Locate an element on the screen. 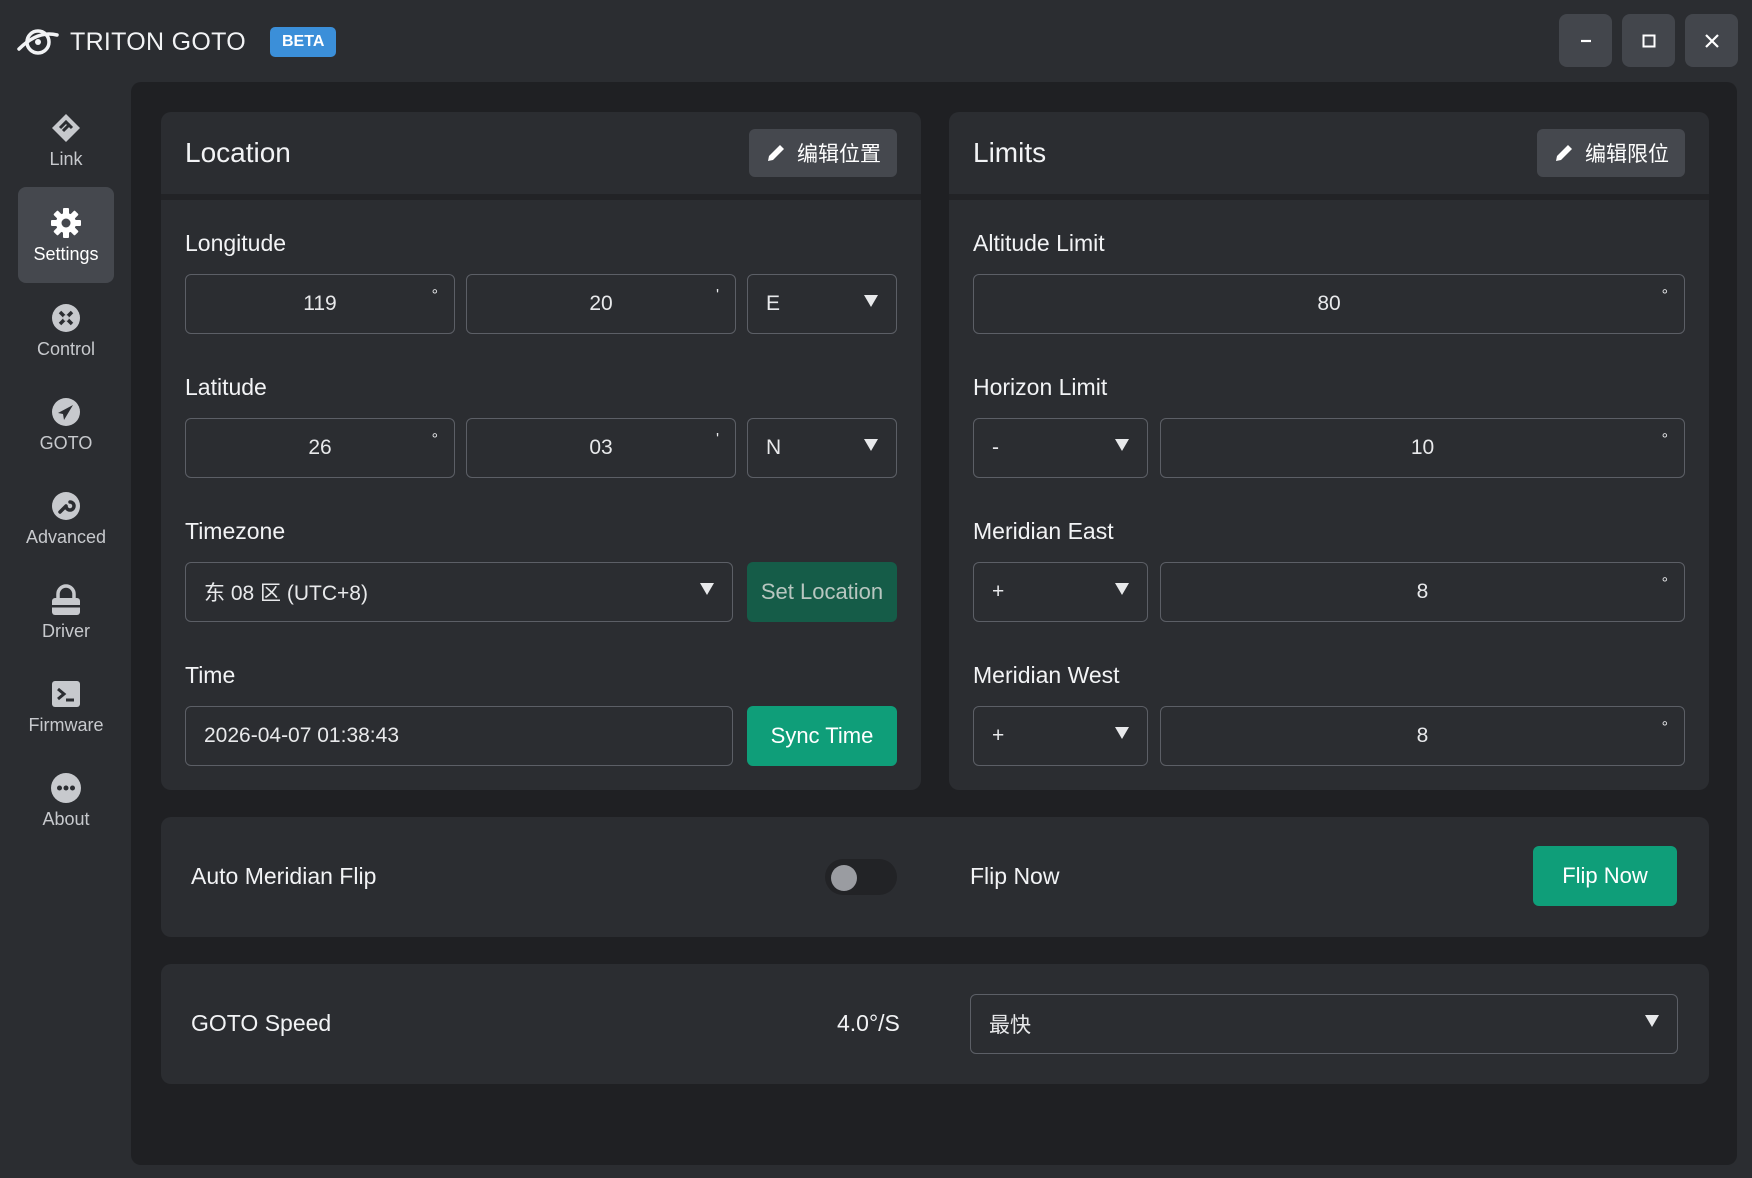 This screenshot has width=1752, height=1178. timezone-value: 东 08 区 (UTC+8) is located at coordinates (286, 593).